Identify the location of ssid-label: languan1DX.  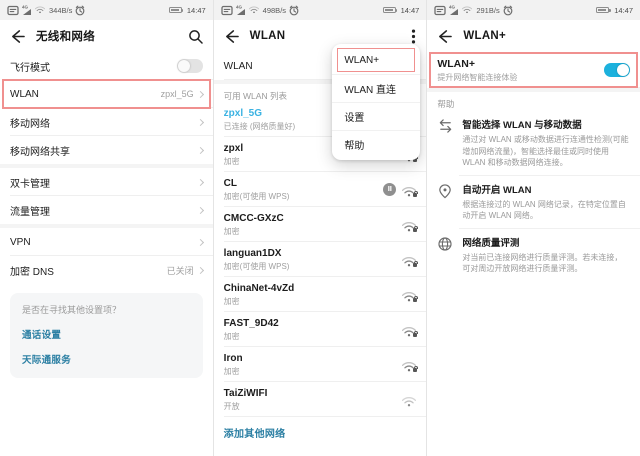
(252, 253).